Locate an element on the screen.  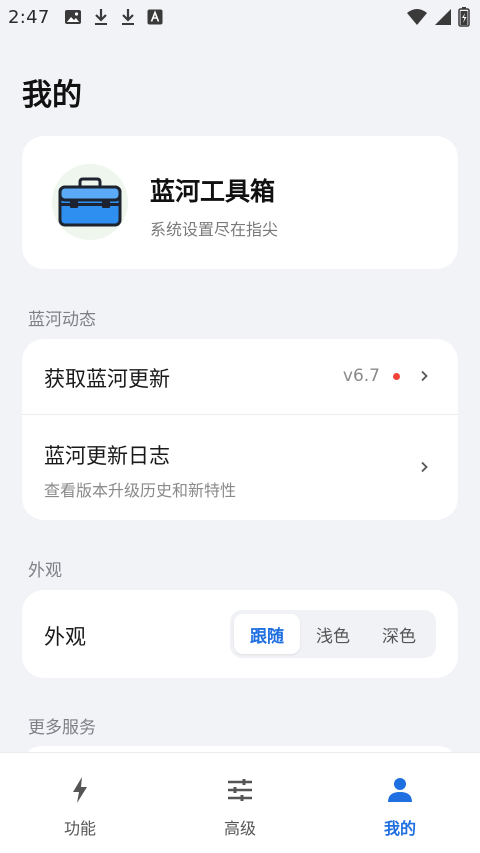
font-icon is located at coordinates (155, 17).